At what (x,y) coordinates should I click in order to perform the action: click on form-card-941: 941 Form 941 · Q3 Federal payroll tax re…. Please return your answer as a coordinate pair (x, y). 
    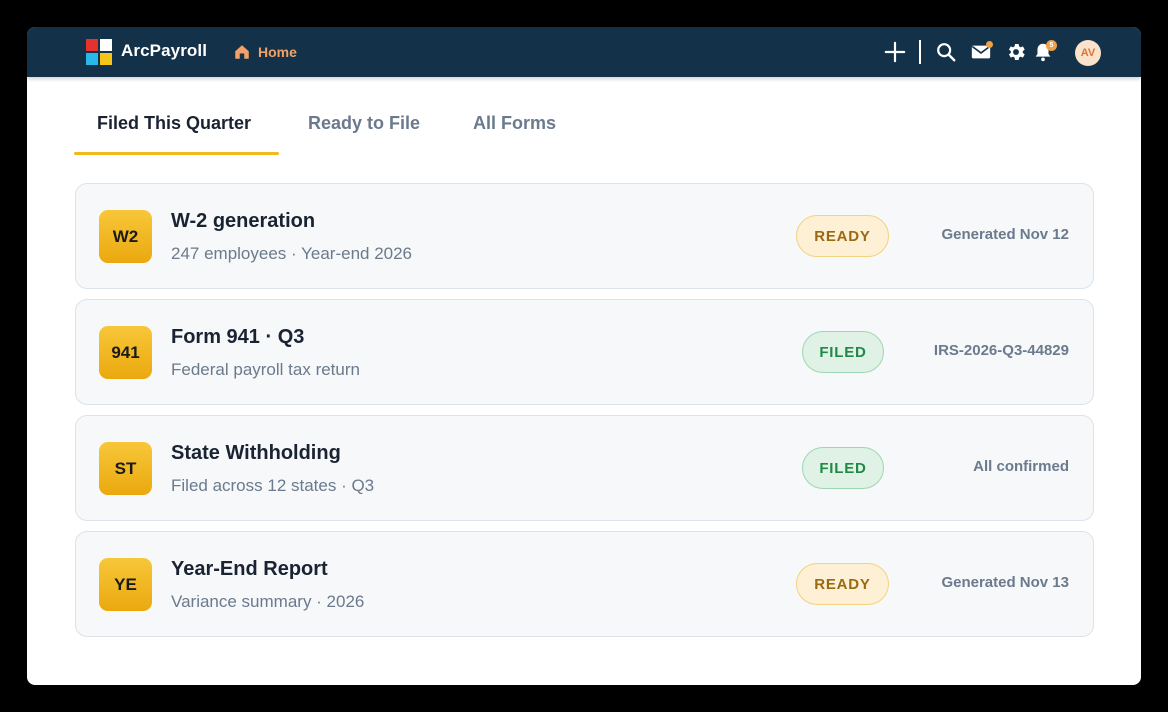
    Looking at the image, I should click on (584, 352).